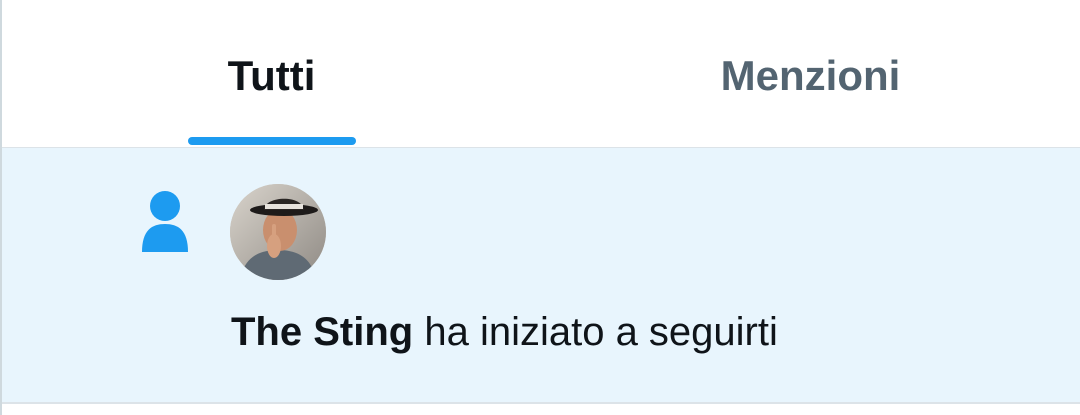 This screenshot has width=1080, height=415. I want to click on notification-text: The Sting ha iniziato a seguirti, so click(504, 332).